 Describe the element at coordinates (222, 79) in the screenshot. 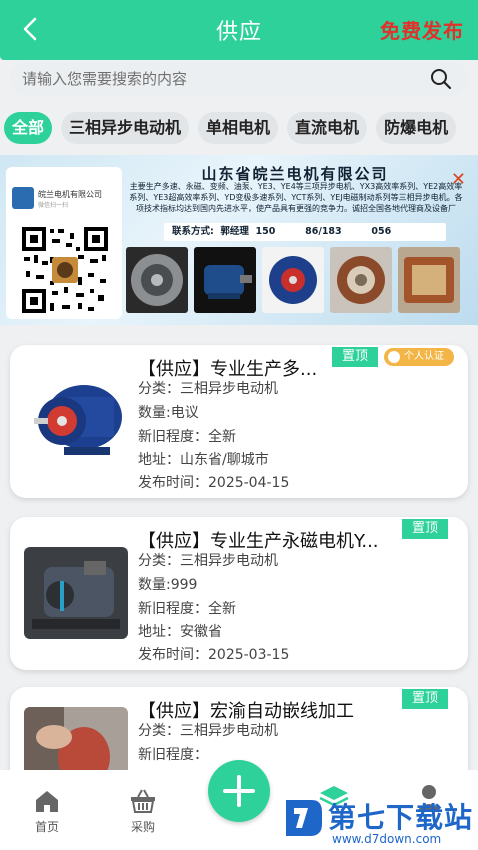

I see `search-input` at that location.